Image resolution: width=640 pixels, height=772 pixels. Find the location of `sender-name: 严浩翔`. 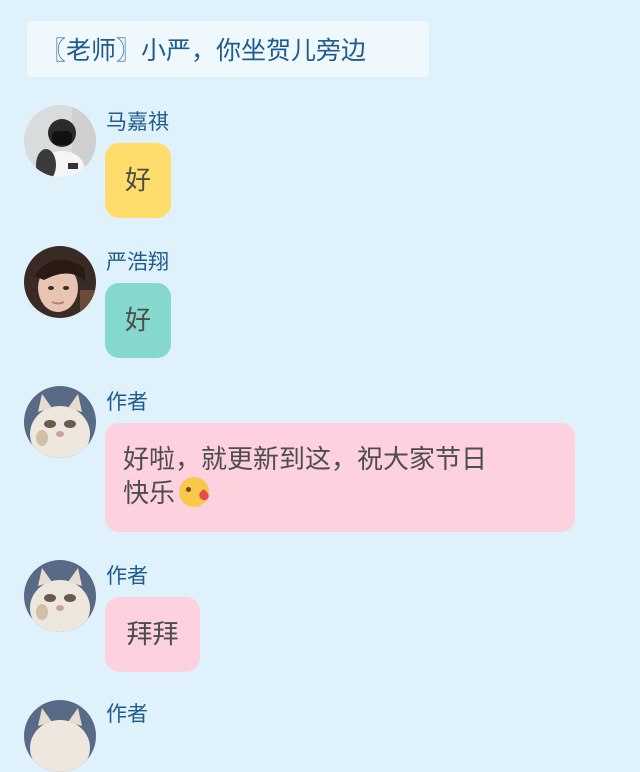

sender-name: 严浩翔 is located at coordinates (137, 262).